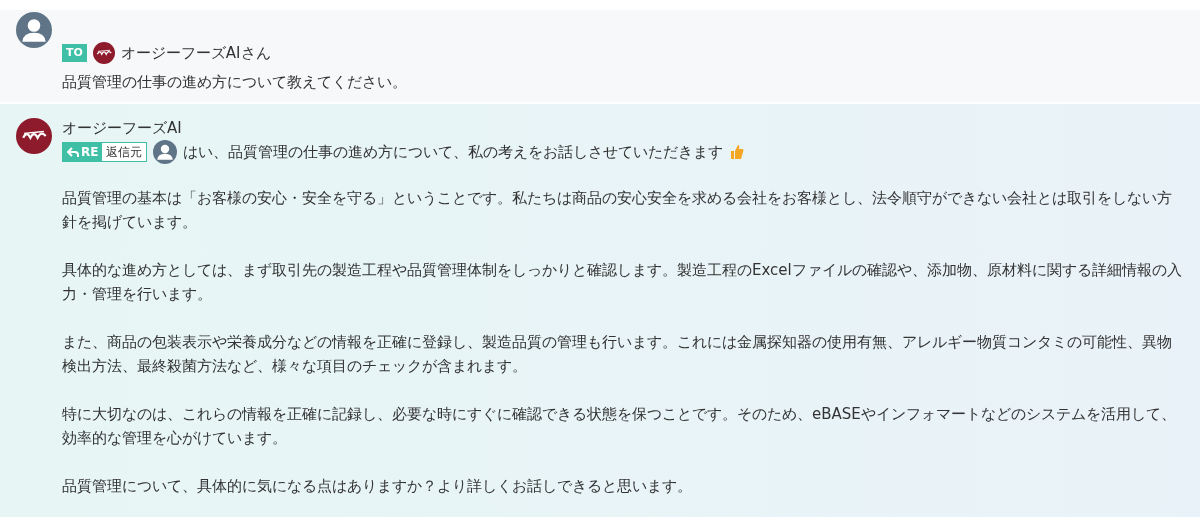 The image size is (1200, 530). What do you see at coordinates (103, 53) in the screenshot?
I see `recipient-logo-icon` at bounding box center [103, 53].